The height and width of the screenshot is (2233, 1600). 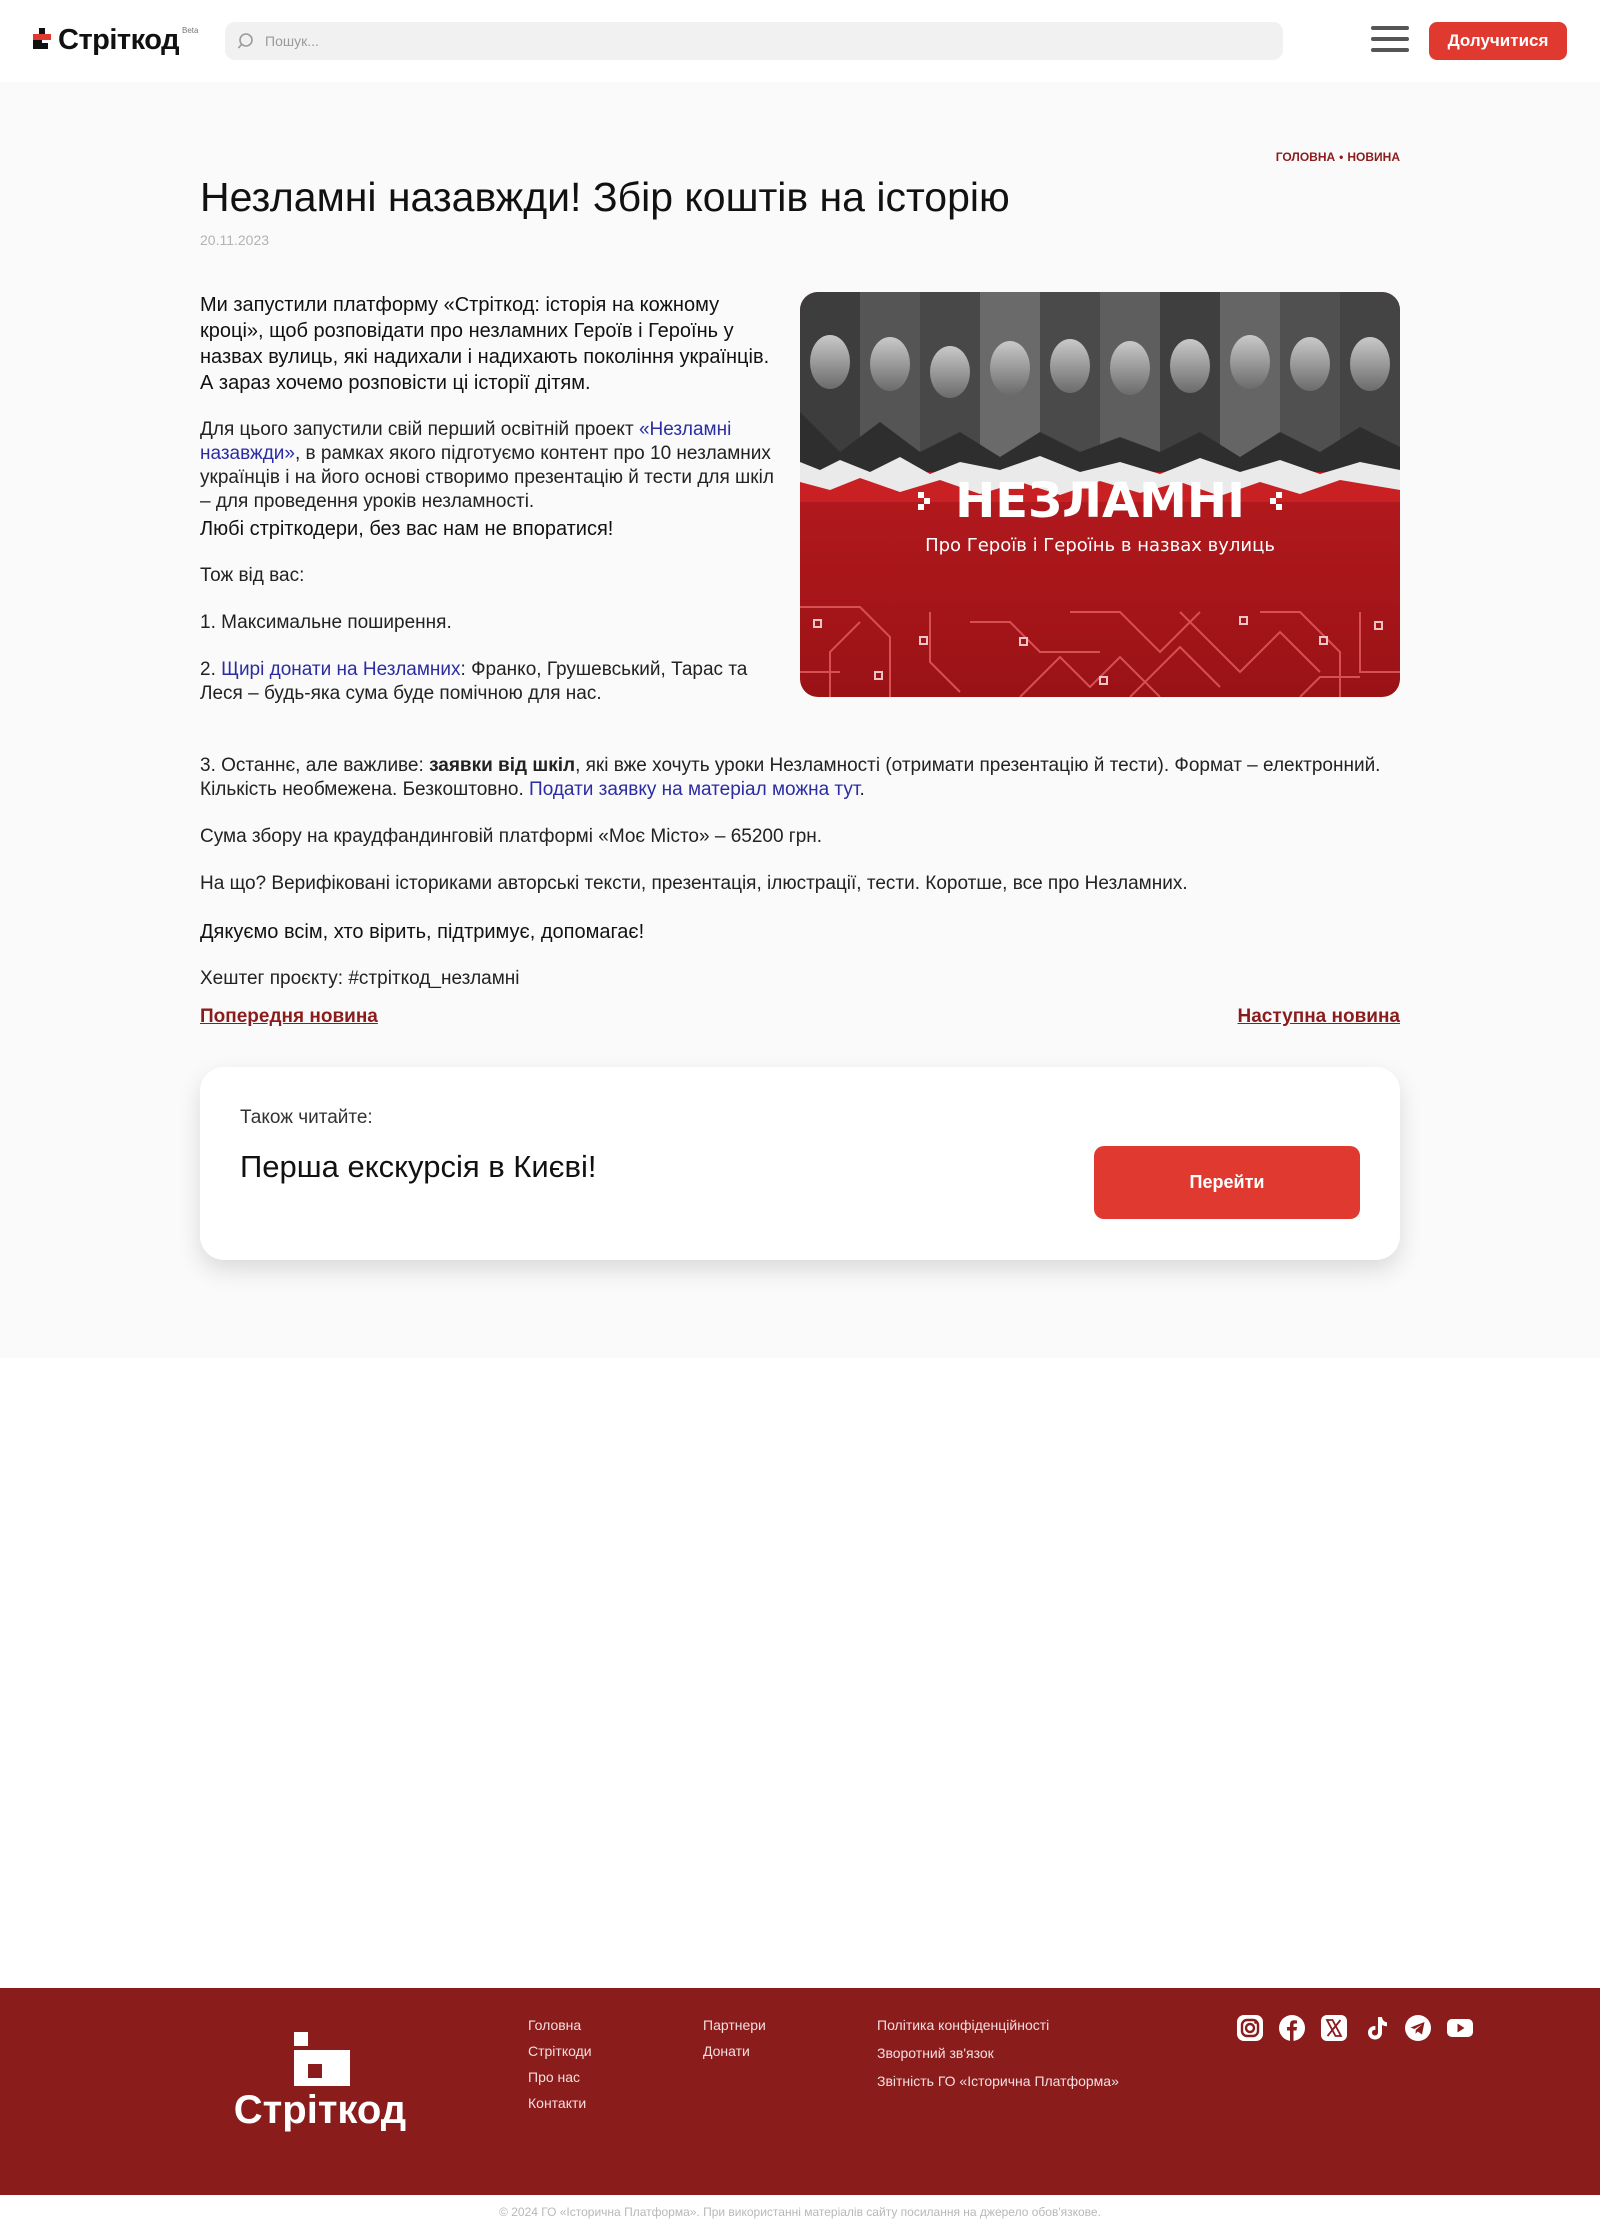 What do you see at coordinates (245, 41) in the screenshot?
I see `search-icon` at bounding box center [245, 41].